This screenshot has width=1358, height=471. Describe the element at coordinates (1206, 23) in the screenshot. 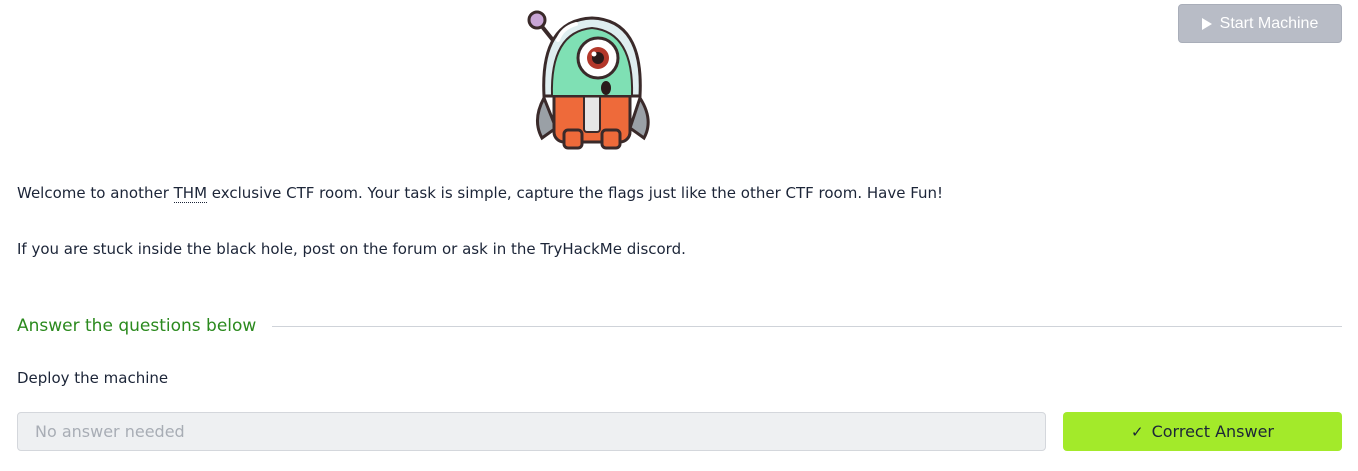

I see `play-icon` at that location.